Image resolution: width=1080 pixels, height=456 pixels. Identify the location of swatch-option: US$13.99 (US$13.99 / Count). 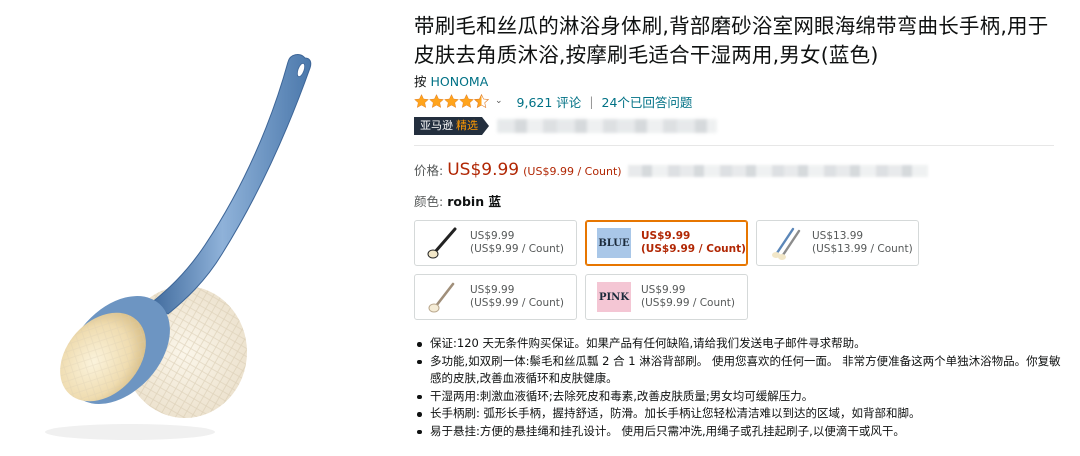
(837, 243).